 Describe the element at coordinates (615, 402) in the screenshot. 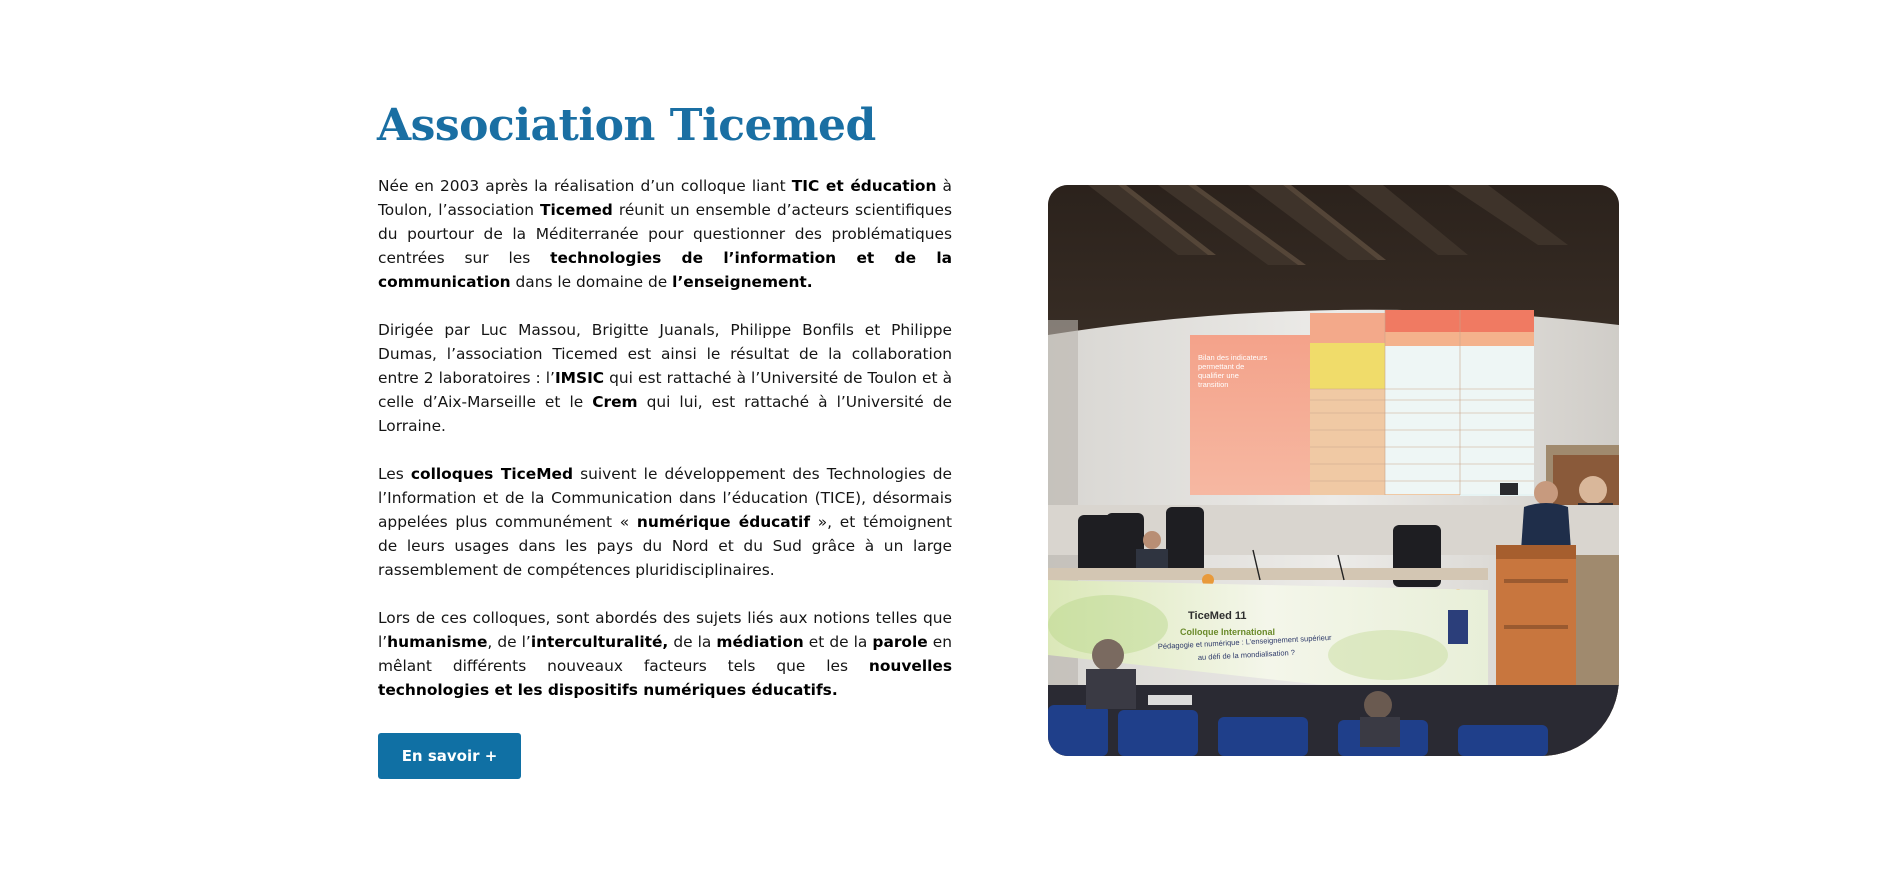

I see `bold-text: Crem` at that location.